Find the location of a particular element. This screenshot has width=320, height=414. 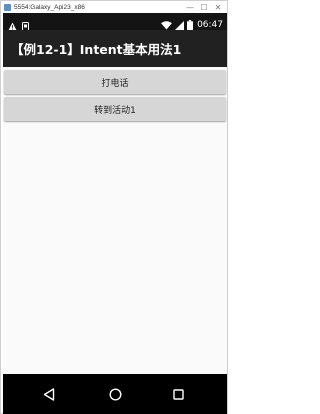

window-controls: — ☐ ✕ is located at coordinates (204, 7).